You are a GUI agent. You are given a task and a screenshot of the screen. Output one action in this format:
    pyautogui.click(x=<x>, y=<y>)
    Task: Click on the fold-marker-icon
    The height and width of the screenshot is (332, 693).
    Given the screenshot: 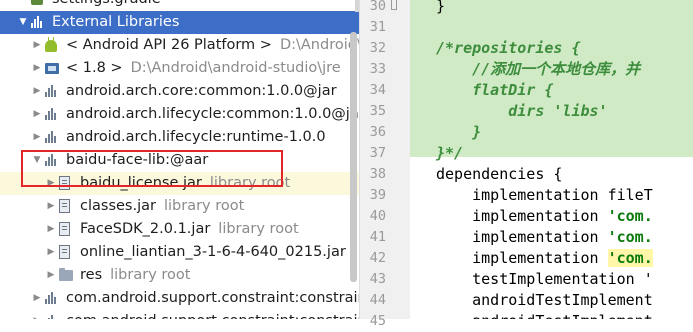 What is the action you would take?
    pyautogui.click(x=394, y=5)
    